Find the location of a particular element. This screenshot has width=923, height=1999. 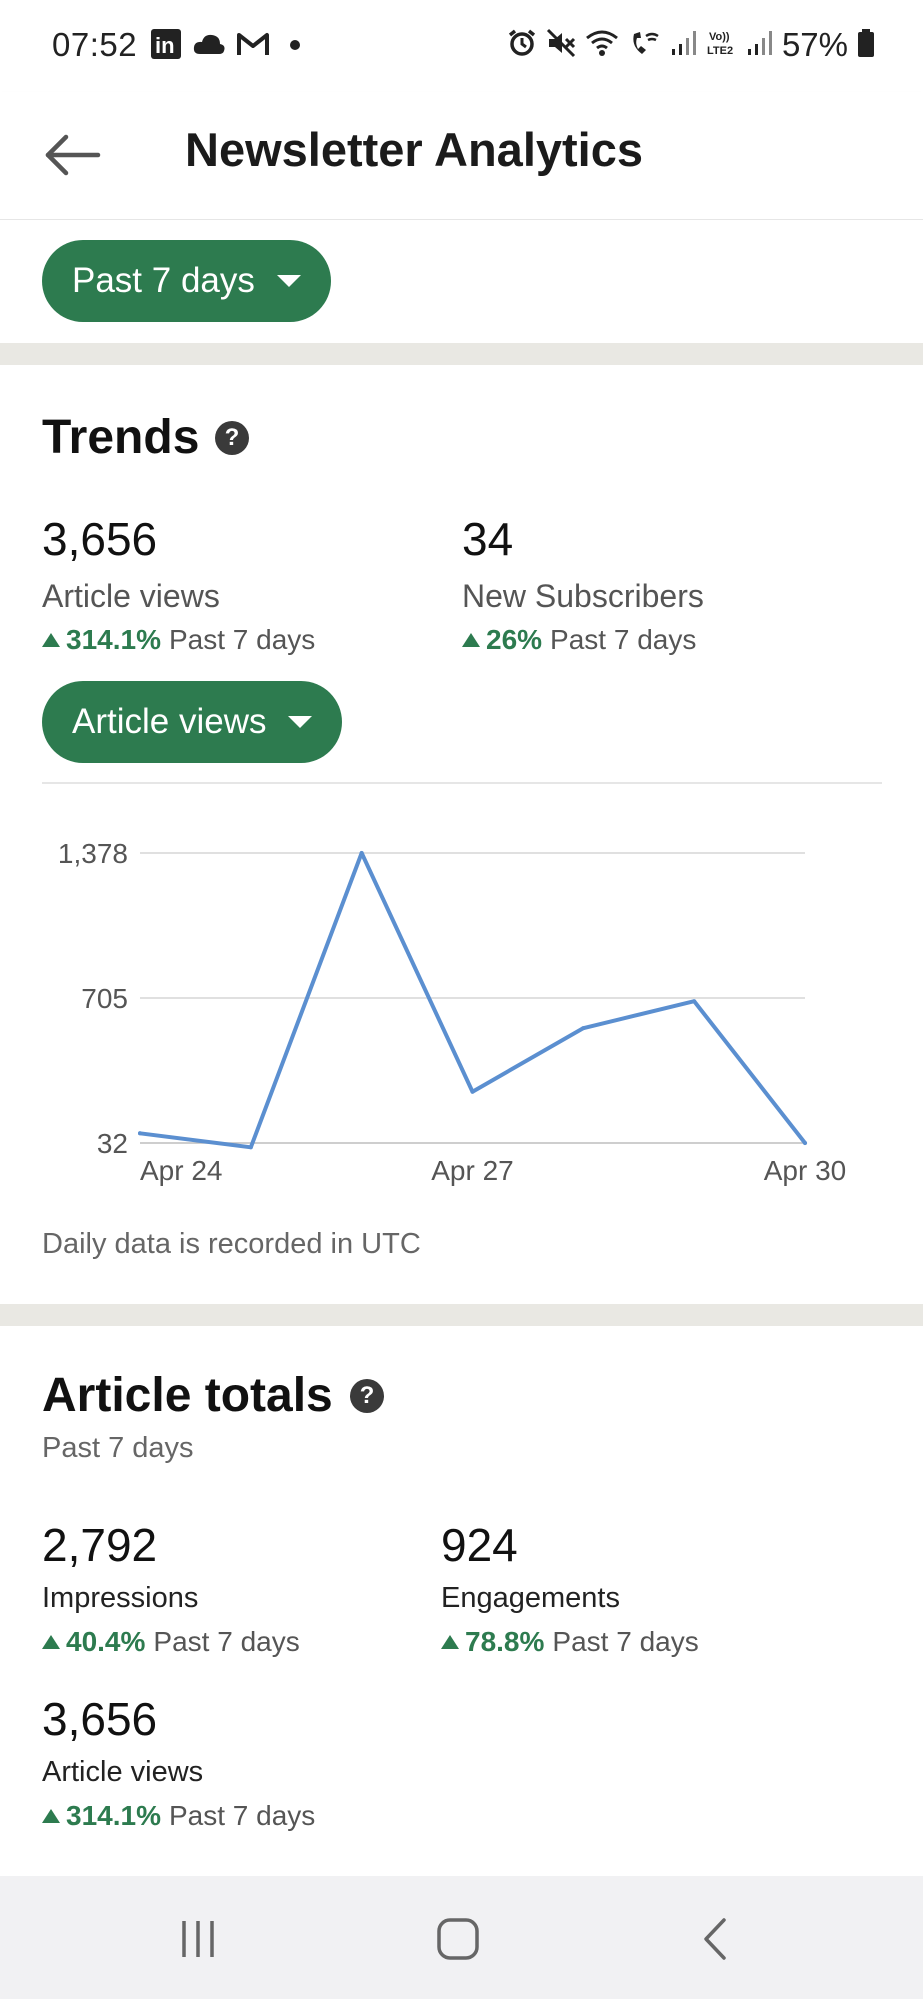

metric-change: 78.8% Past 7 days is located at coordinates (570, 1642).